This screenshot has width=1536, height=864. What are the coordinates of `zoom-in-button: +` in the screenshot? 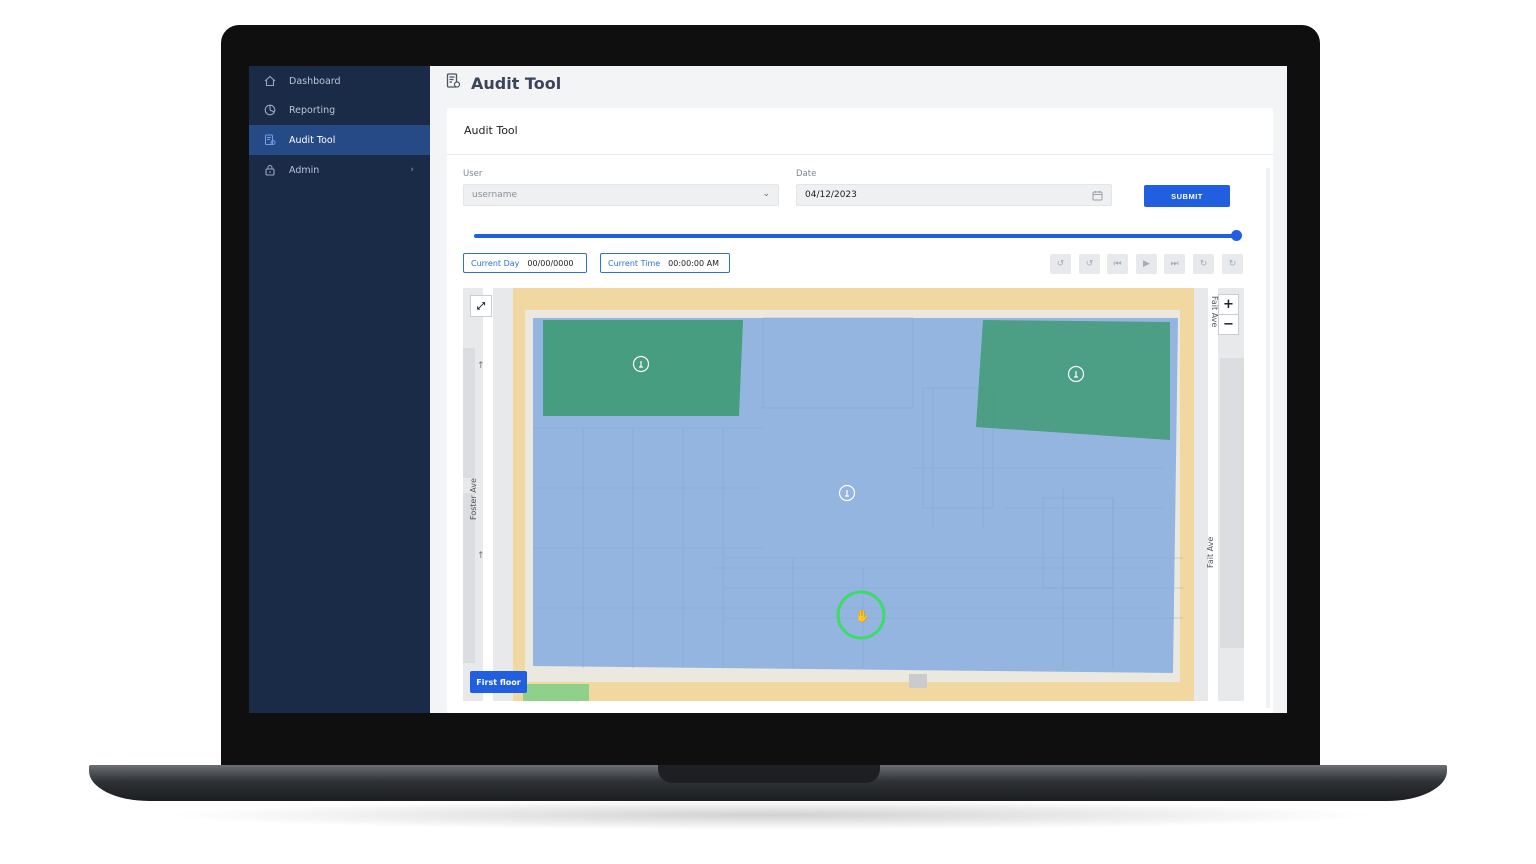 It's located at (1228, 304).